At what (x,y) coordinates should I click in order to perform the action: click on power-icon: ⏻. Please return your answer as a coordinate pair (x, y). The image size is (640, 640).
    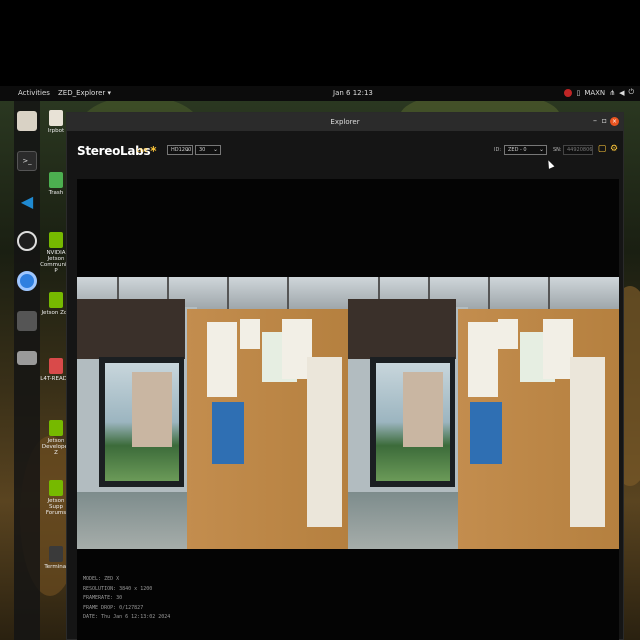
    Looking at the image, I should click on (631, 92).